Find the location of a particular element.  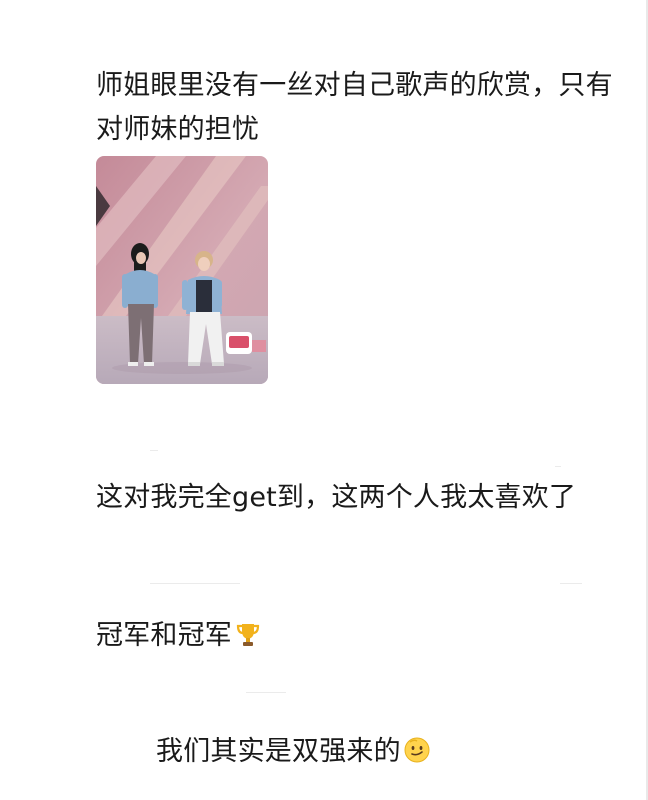

stage-photo-image is located at coordinates (182, 270).